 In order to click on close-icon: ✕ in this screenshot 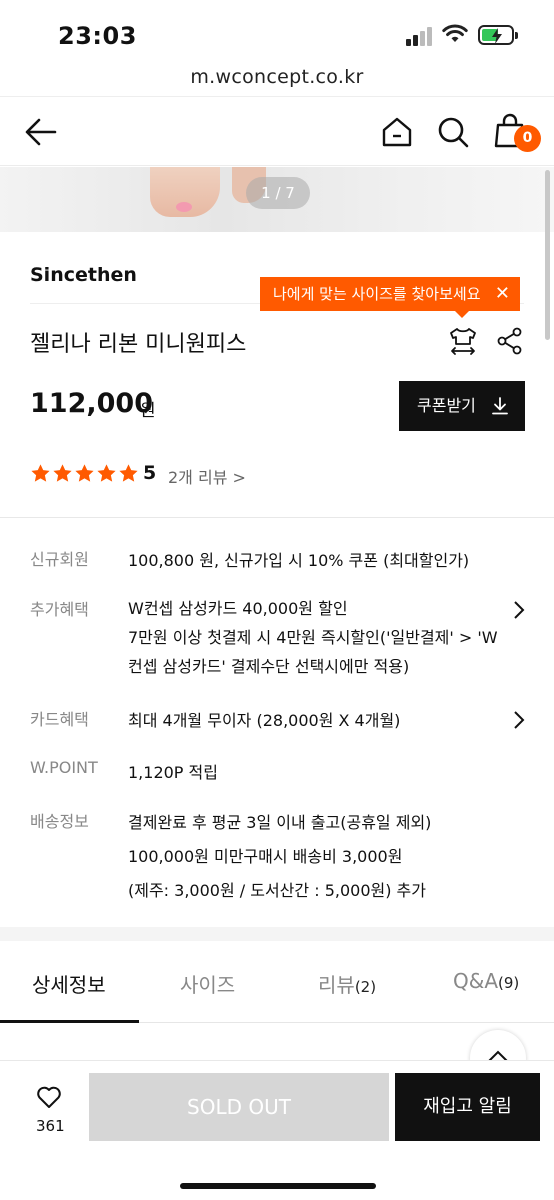, I will do `click(502, 294)`.